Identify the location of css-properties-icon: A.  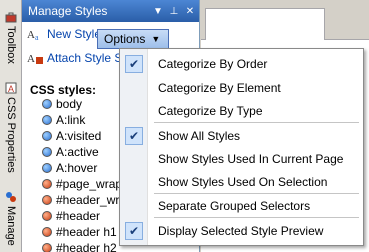
(11, 88).